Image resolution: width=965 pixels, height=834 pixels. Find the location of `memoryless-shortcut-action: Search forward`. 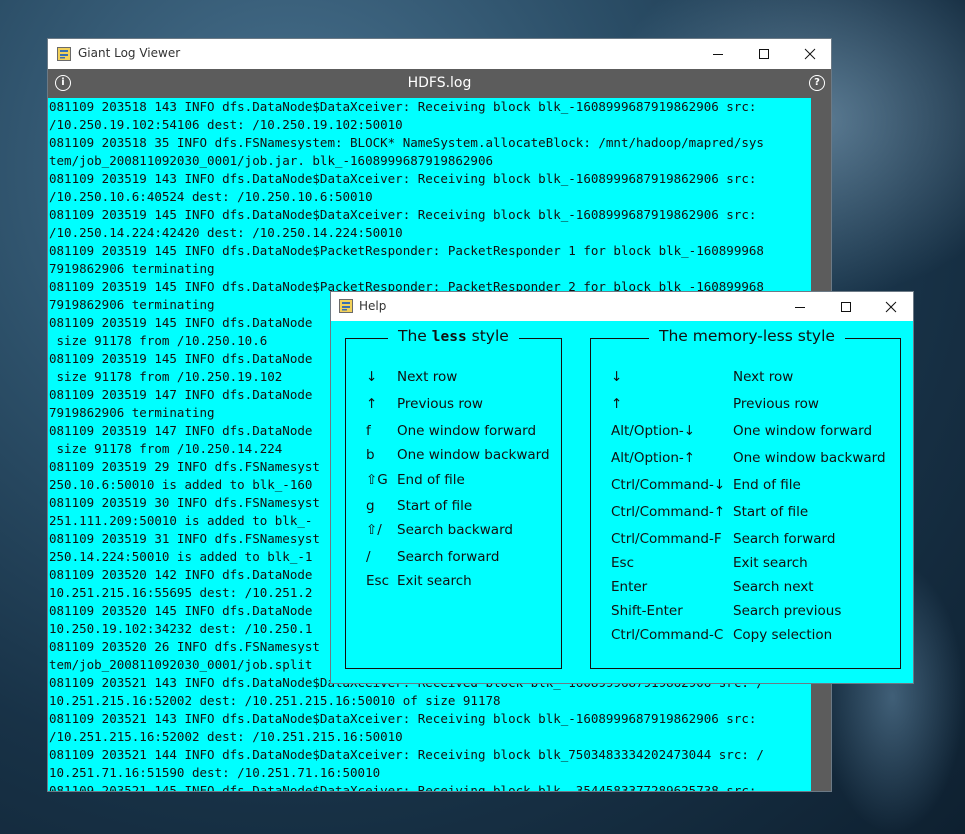

memoryless-shortcut-action: Search forward is located at coordinates (784, 539).